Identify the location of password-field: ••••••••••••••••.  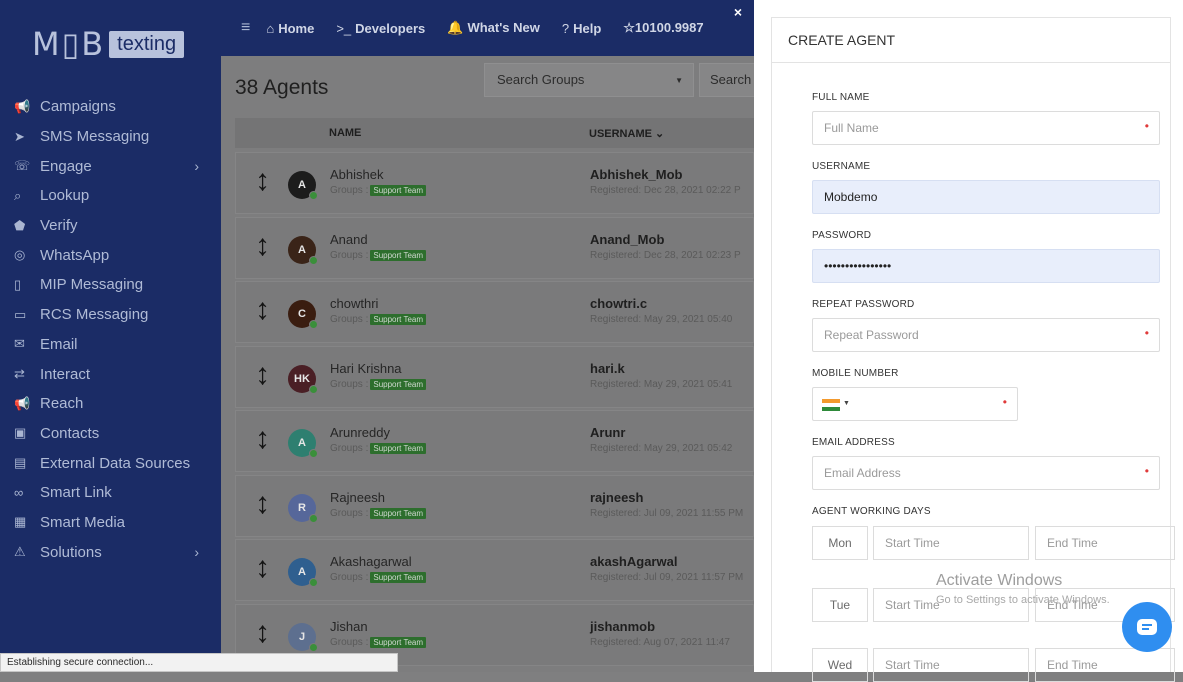
(986, 266).